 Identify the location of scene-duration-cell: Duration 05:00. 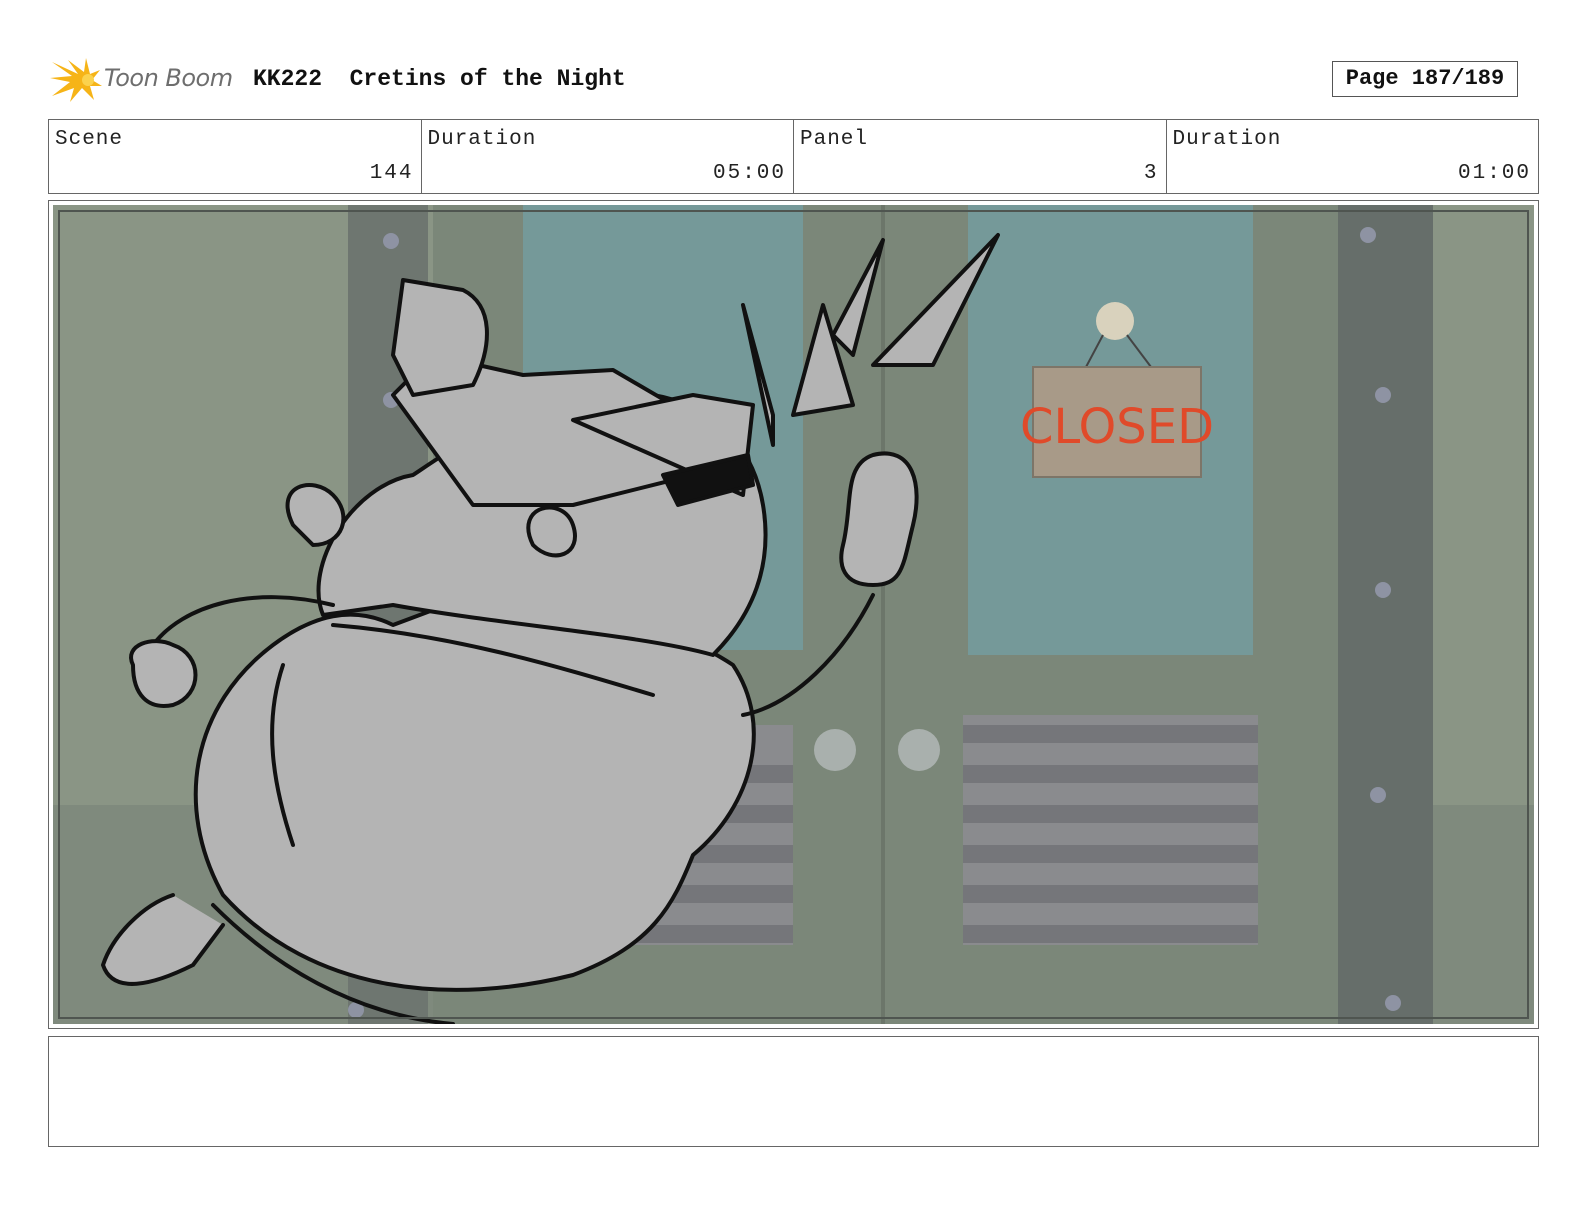
(608, 156).